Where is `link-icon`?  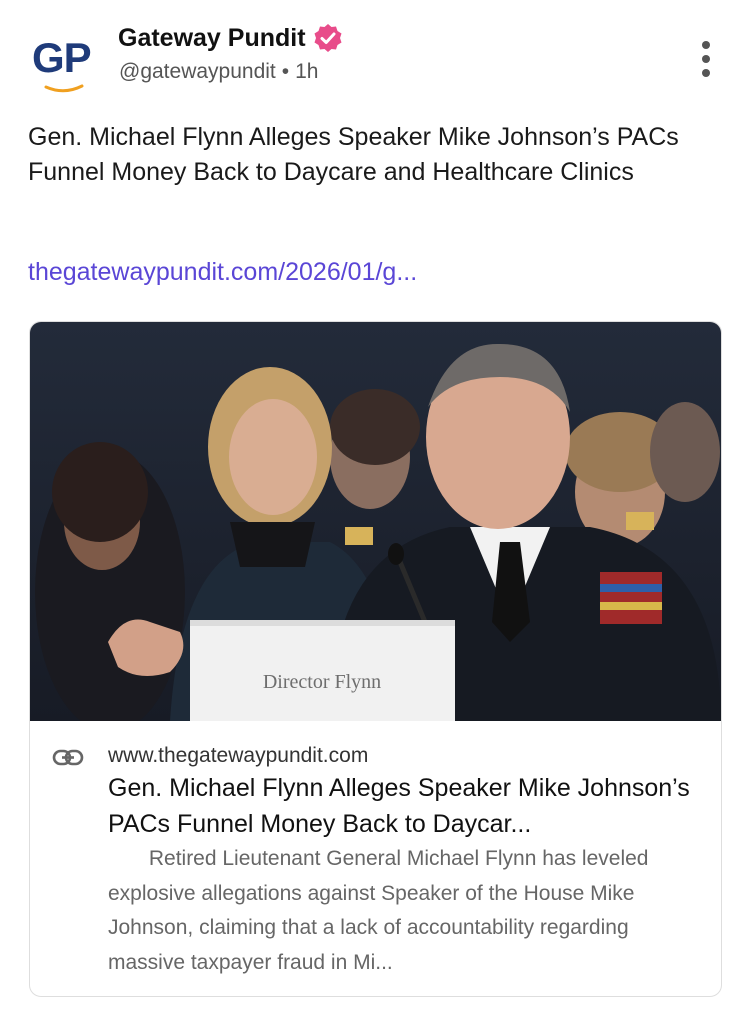
link-icon is located at coordinates (68, 757).